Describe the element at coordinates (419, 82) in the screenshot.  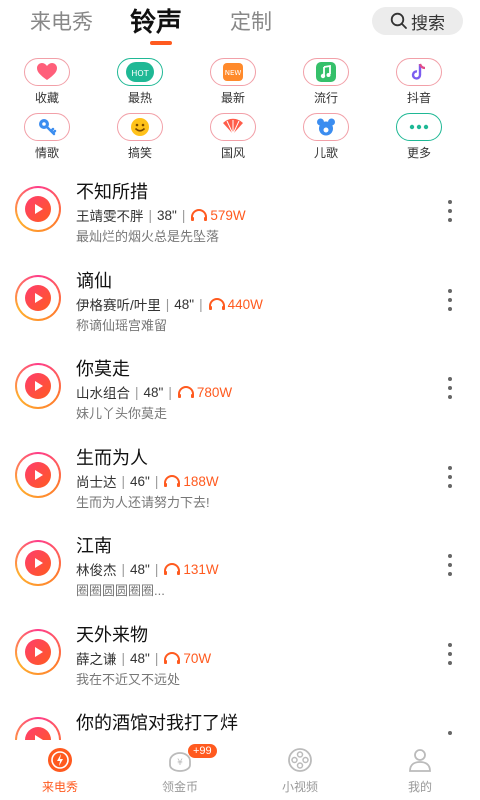
I see `category-tiktok: 抖音` at that location.